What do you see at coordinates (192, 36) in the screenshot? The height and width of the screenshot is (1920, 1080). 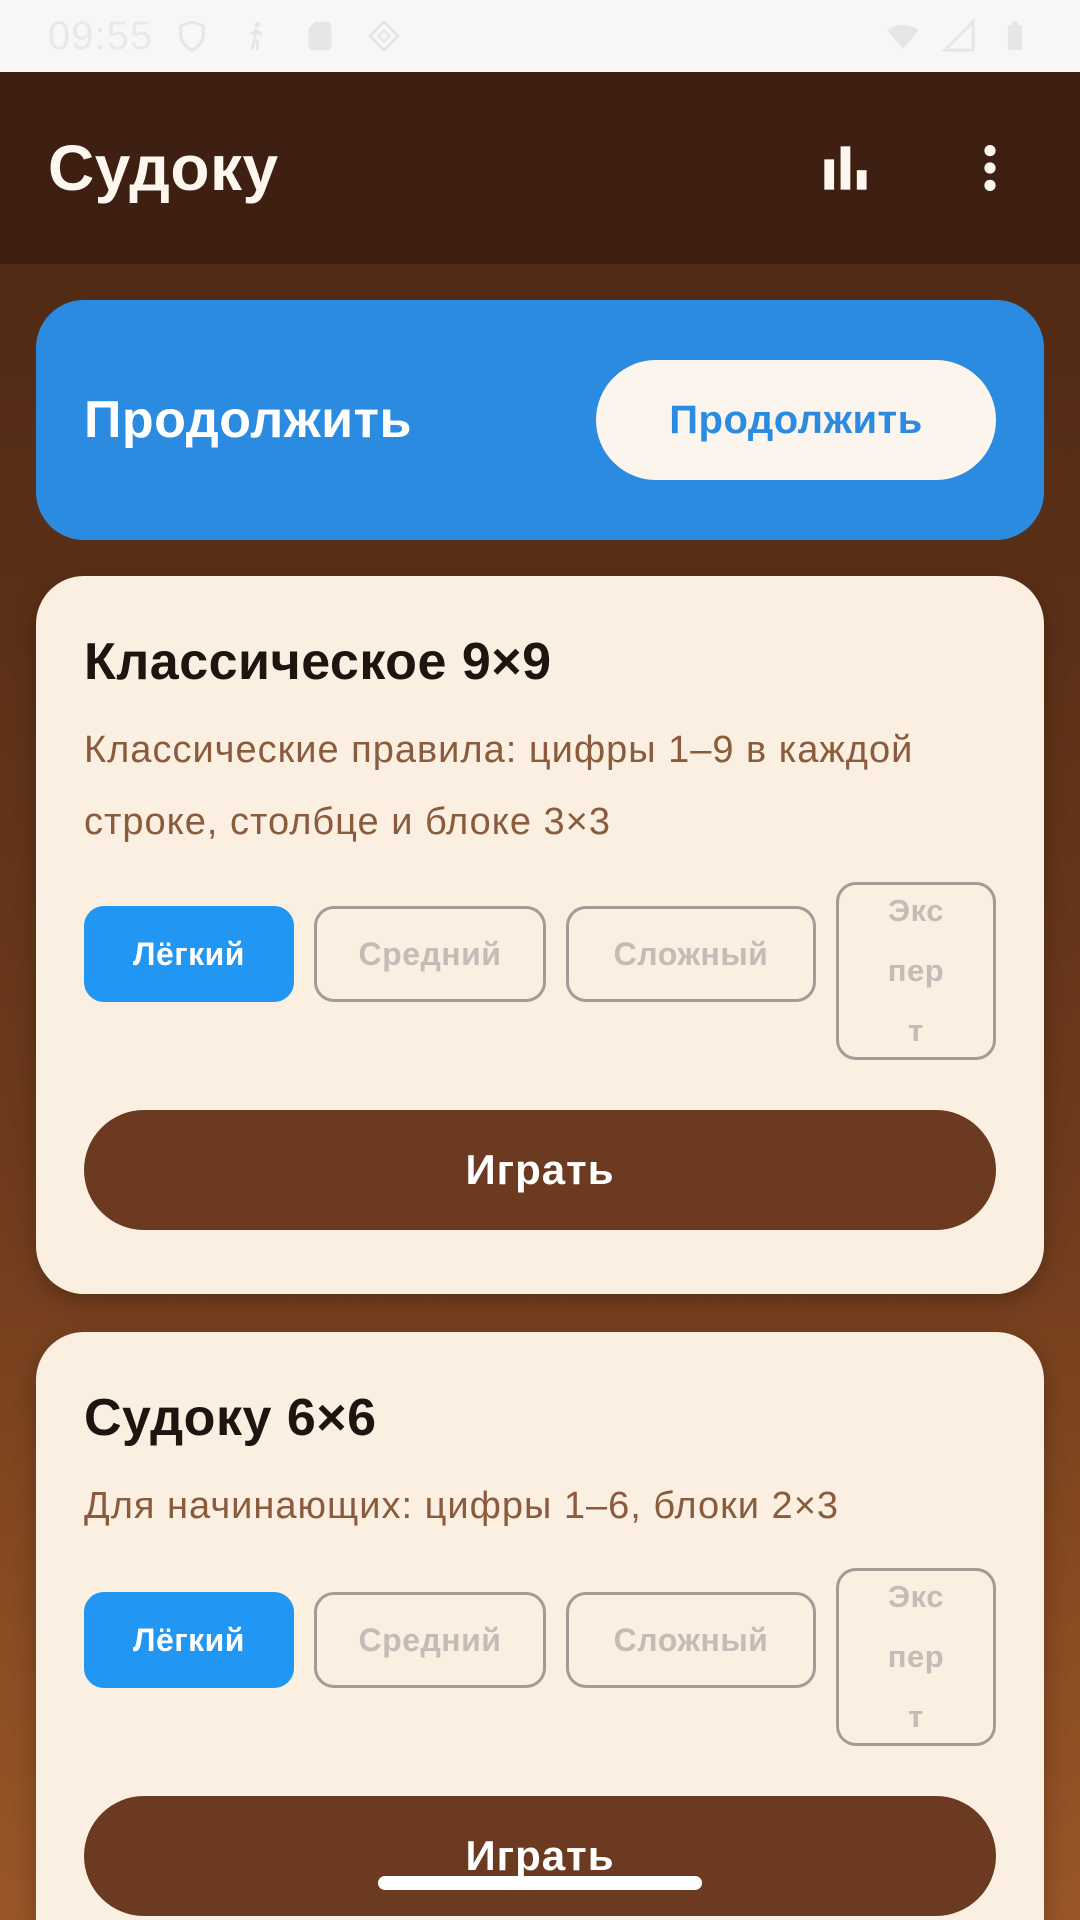 I see `shield-icon` at bounding box center [192, 36].